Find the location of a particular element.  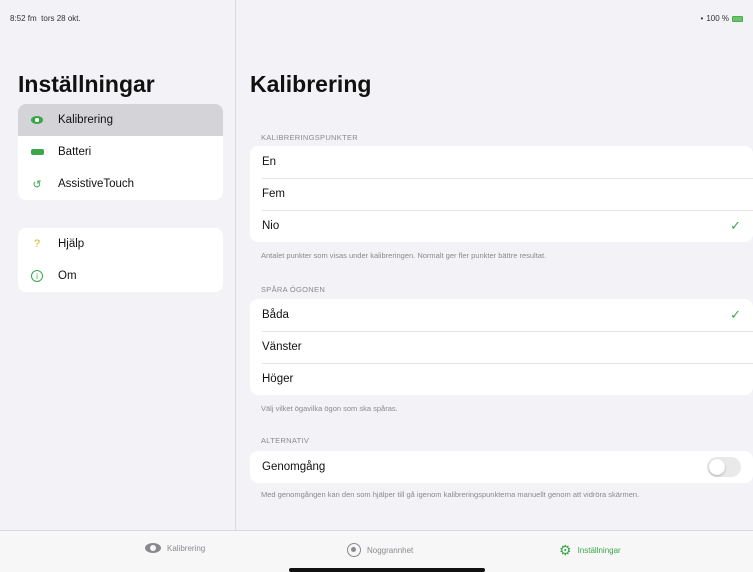

walkthrough-toggle is located at coordinates (724, 467).